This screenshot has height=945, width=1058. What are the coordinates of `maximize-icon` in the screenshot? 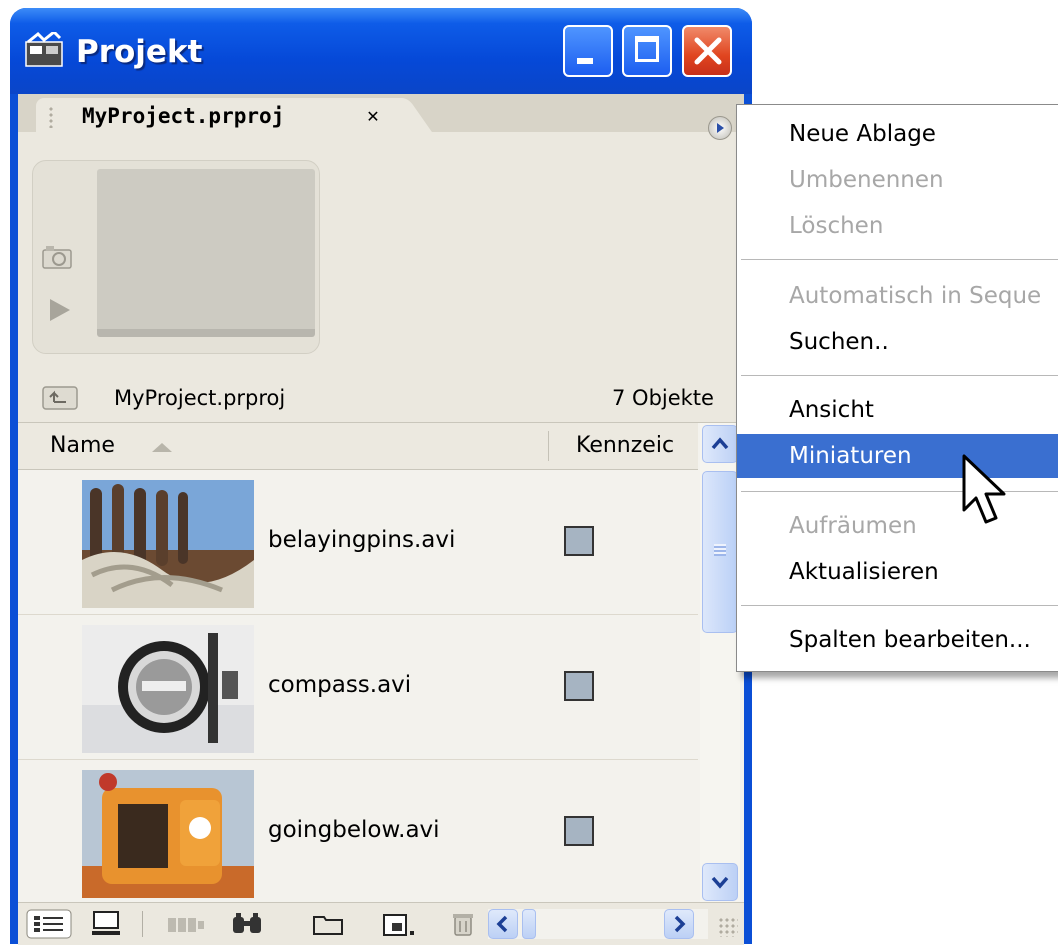 It's located at (647, 49).